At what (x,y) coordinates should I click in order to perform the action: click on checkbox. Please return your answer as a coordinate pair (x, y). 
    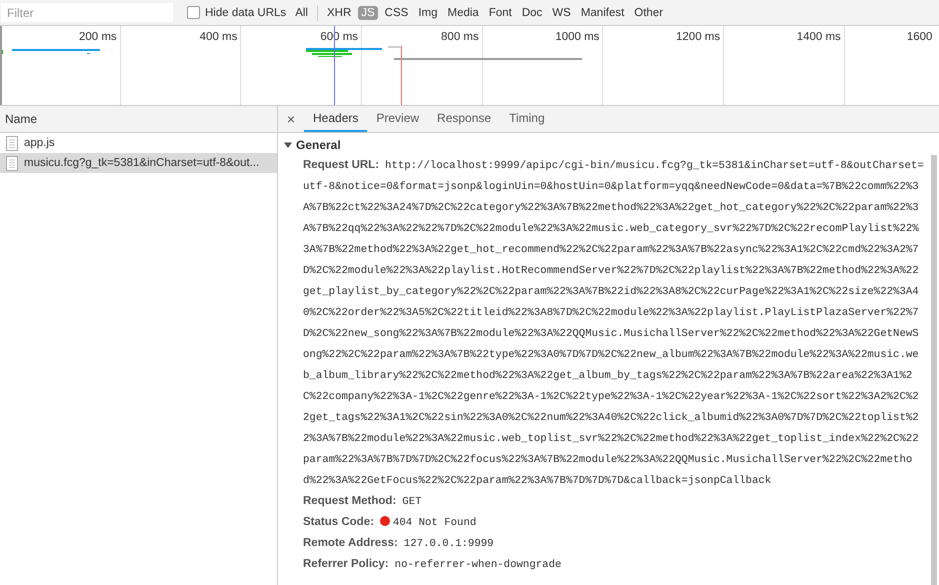
    Looking at the image, I should click on (193, 12).